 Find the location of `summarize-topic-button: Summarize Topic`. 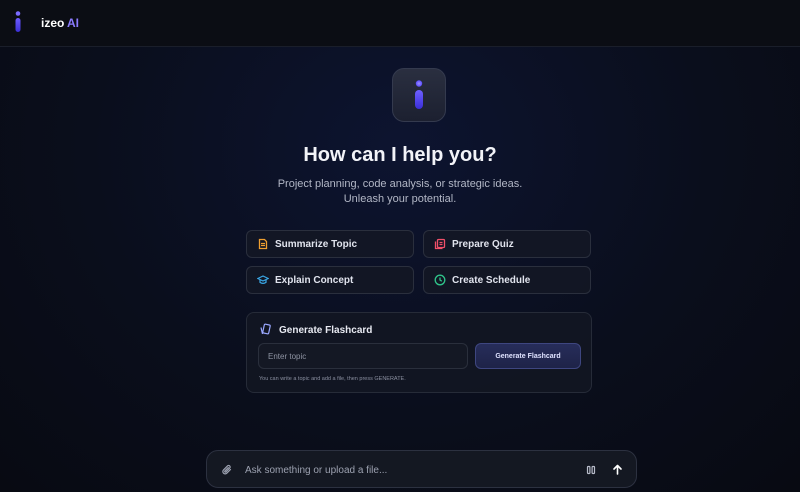

summarize-topic-button: Summarize Topic is located at coordinates (330, 244).